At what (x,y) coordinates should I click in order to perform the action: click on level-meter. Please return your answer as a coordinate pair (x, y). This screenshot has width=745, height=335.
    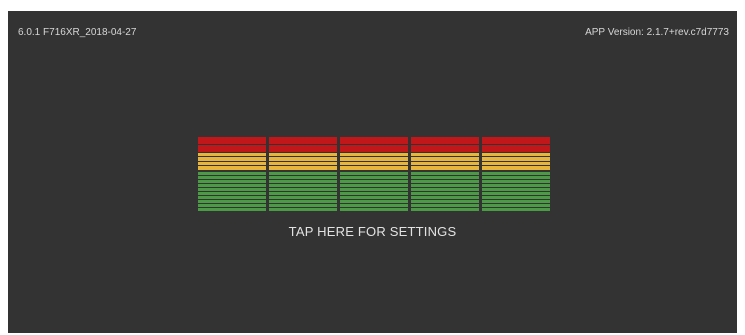
    Looking at the image, I should click on (374, 175).